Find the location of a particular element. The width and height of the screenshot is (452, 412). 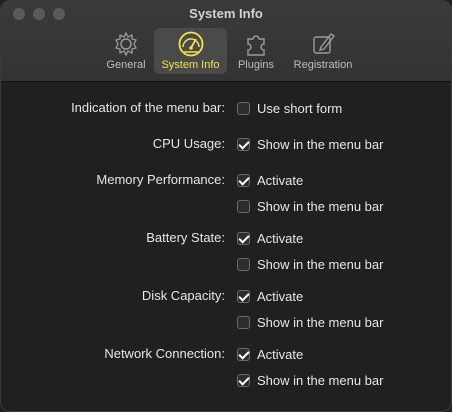

tab-plugins: Plugins is located at coordinates (256, 51).